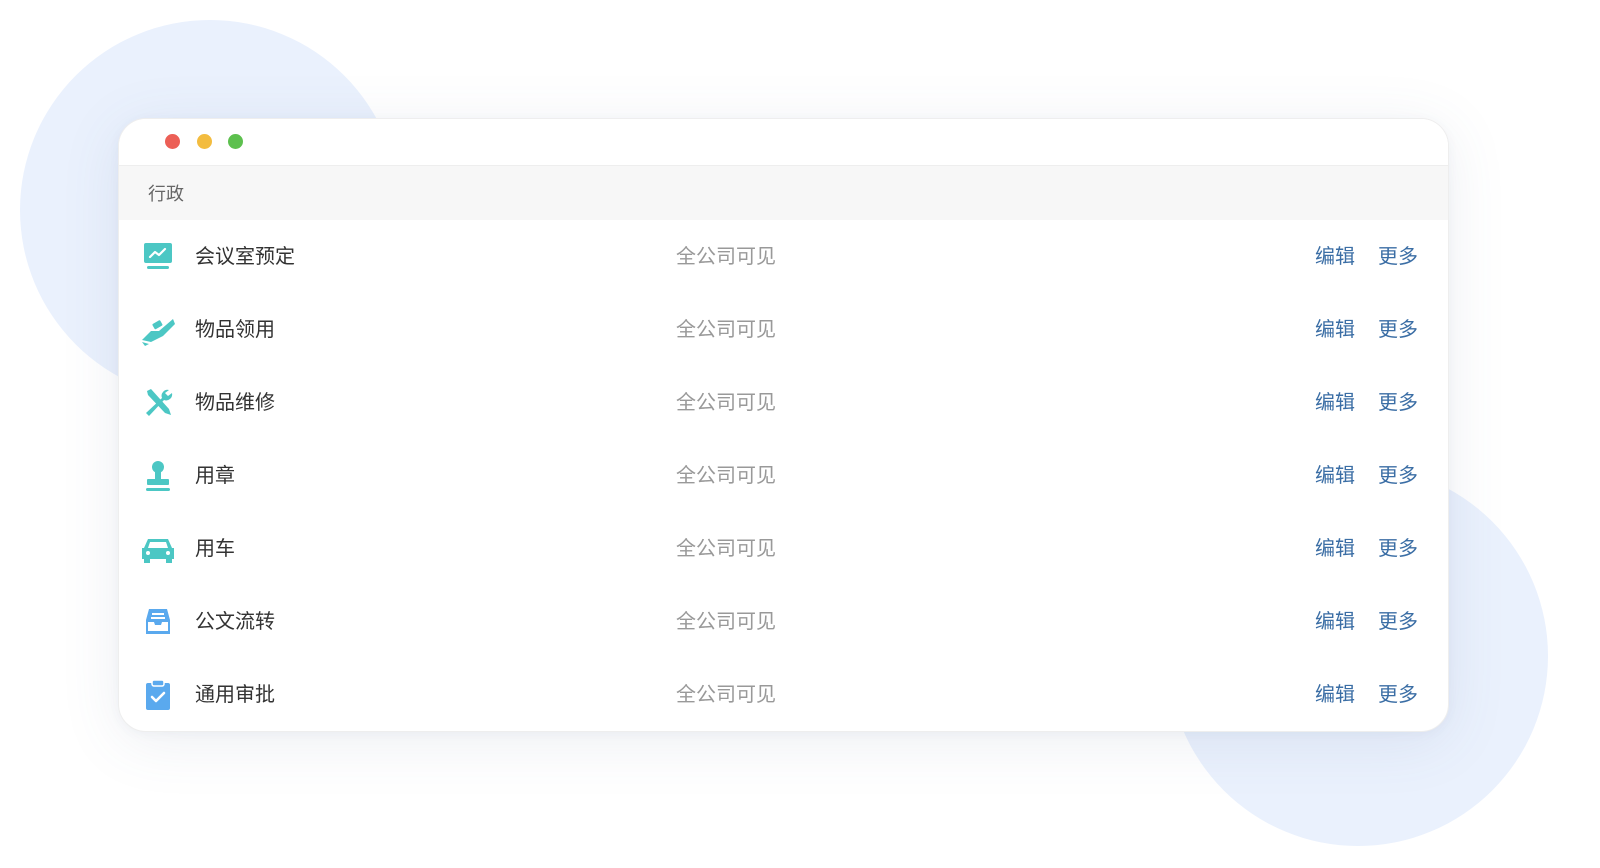 Image resolution: width=1600 pixels, height=868 pixels. Describe the element at coordinates (204, 141) in the screenshot. I see `minimize-window-button` at that location.